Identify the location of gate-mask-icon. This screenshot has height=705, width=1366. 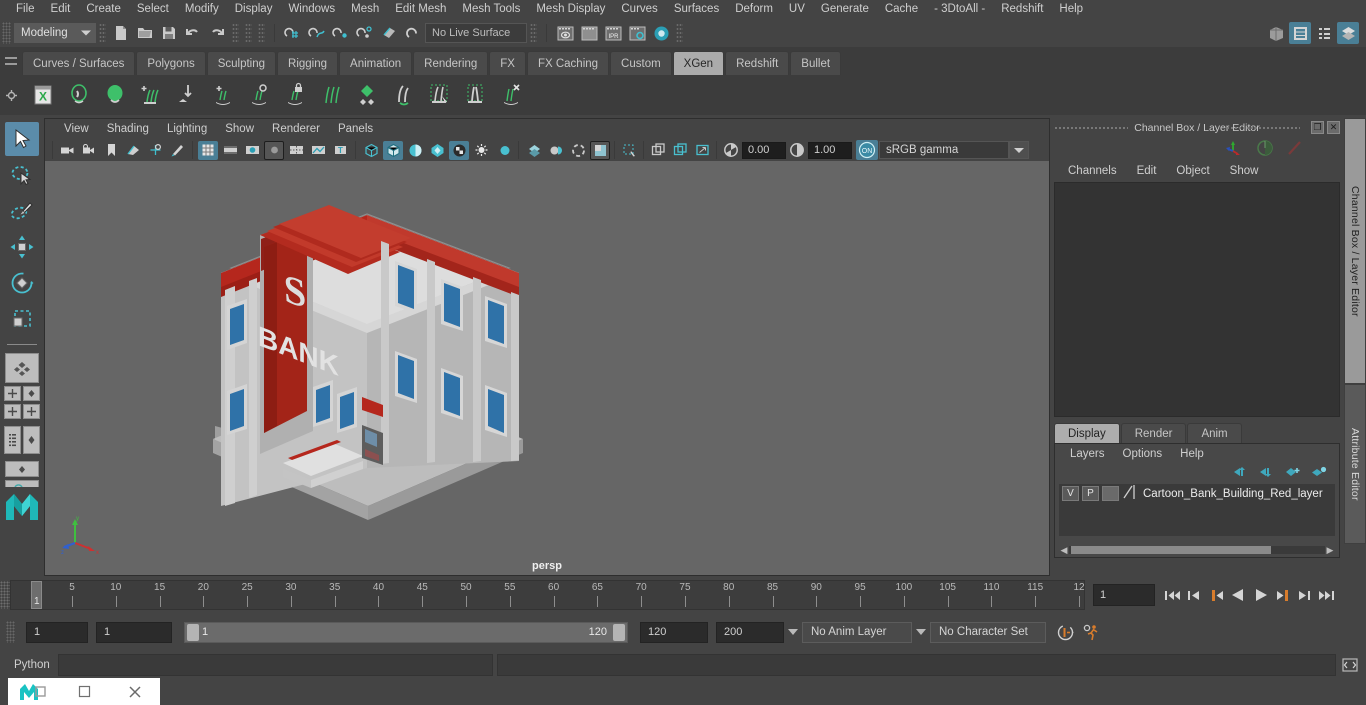
(274, 150).